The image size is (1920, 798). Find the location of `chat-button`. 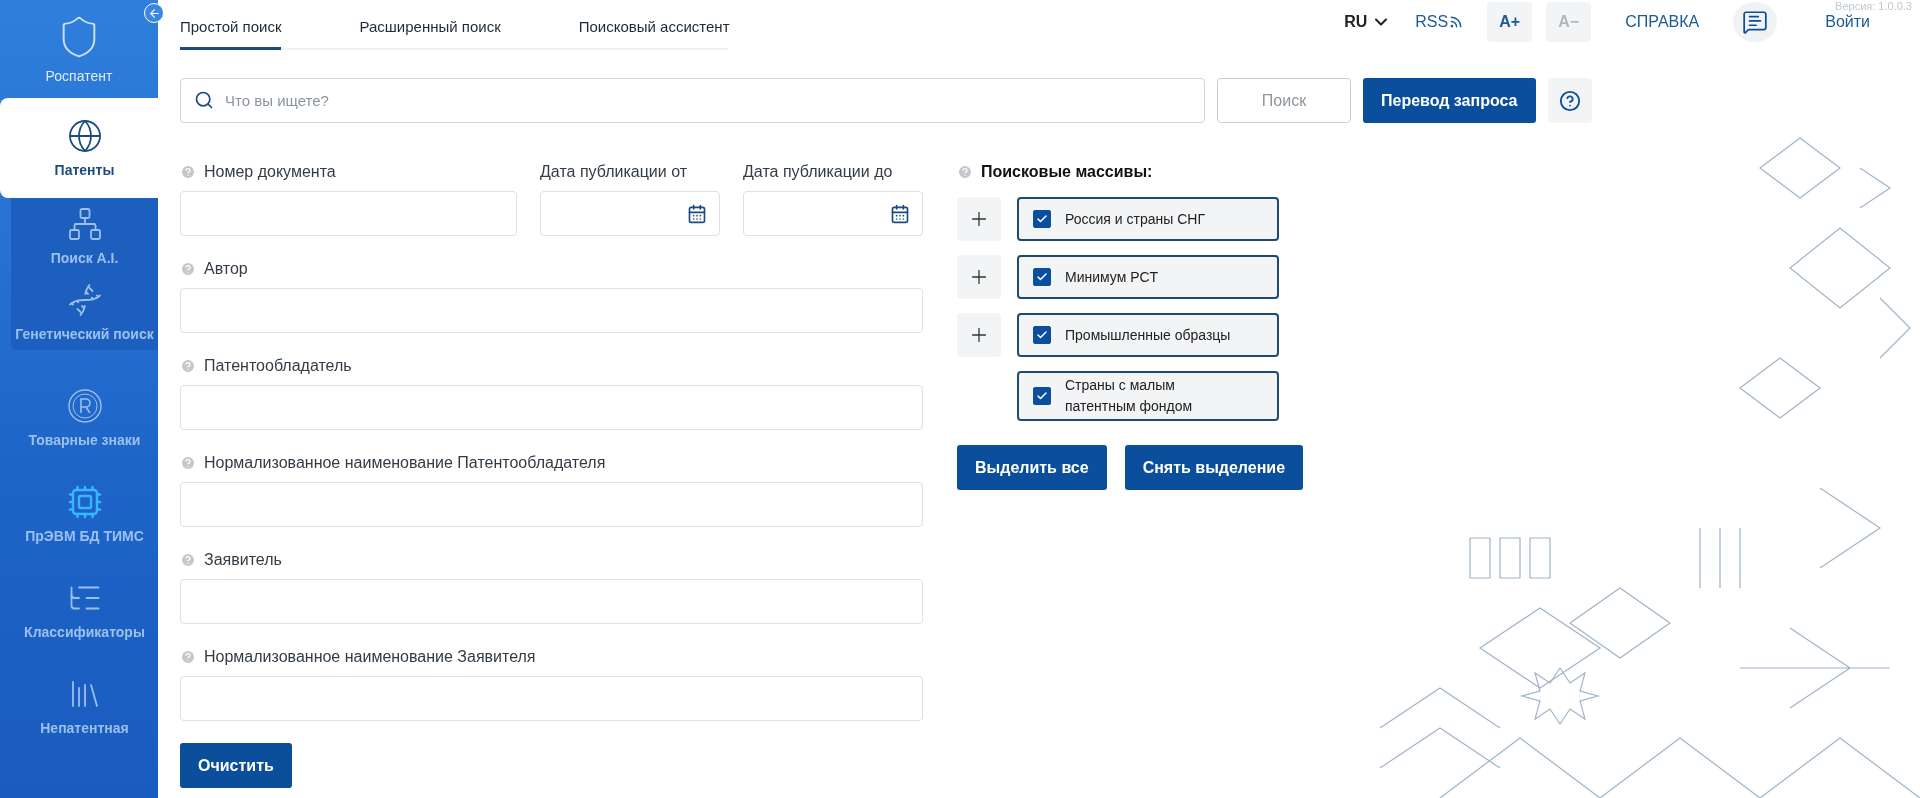

chat-button is located at coordinates (1755, 22).